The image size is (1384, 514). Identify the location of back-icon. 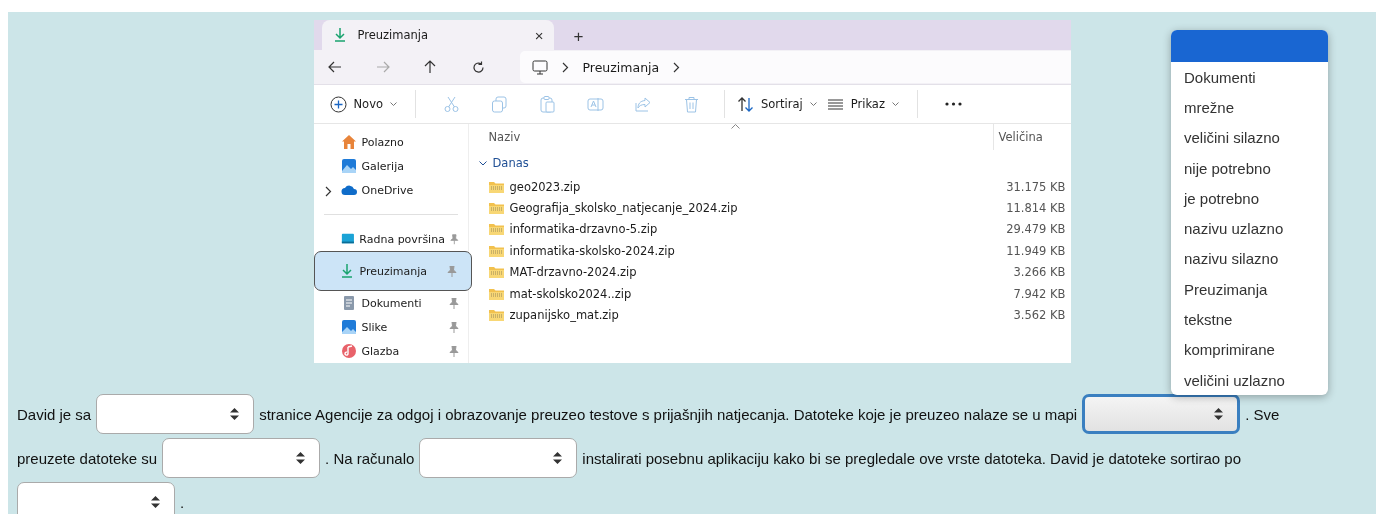
(334, 67).